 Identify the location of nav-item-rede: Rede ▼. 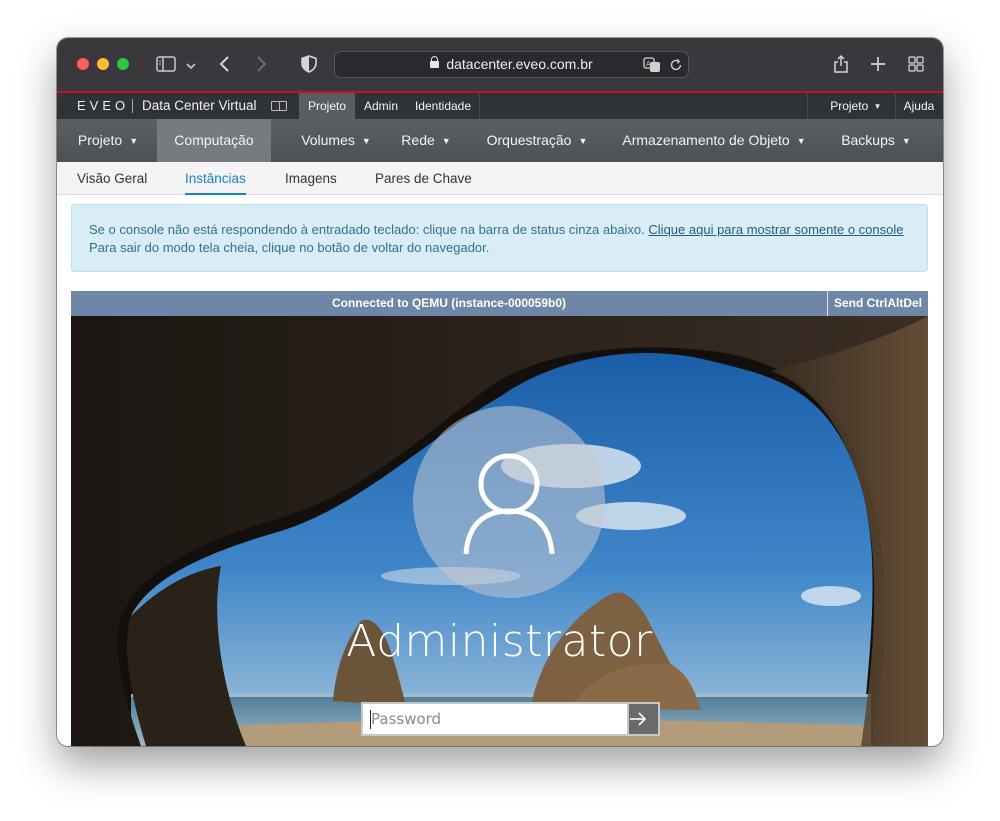
(426, 140).